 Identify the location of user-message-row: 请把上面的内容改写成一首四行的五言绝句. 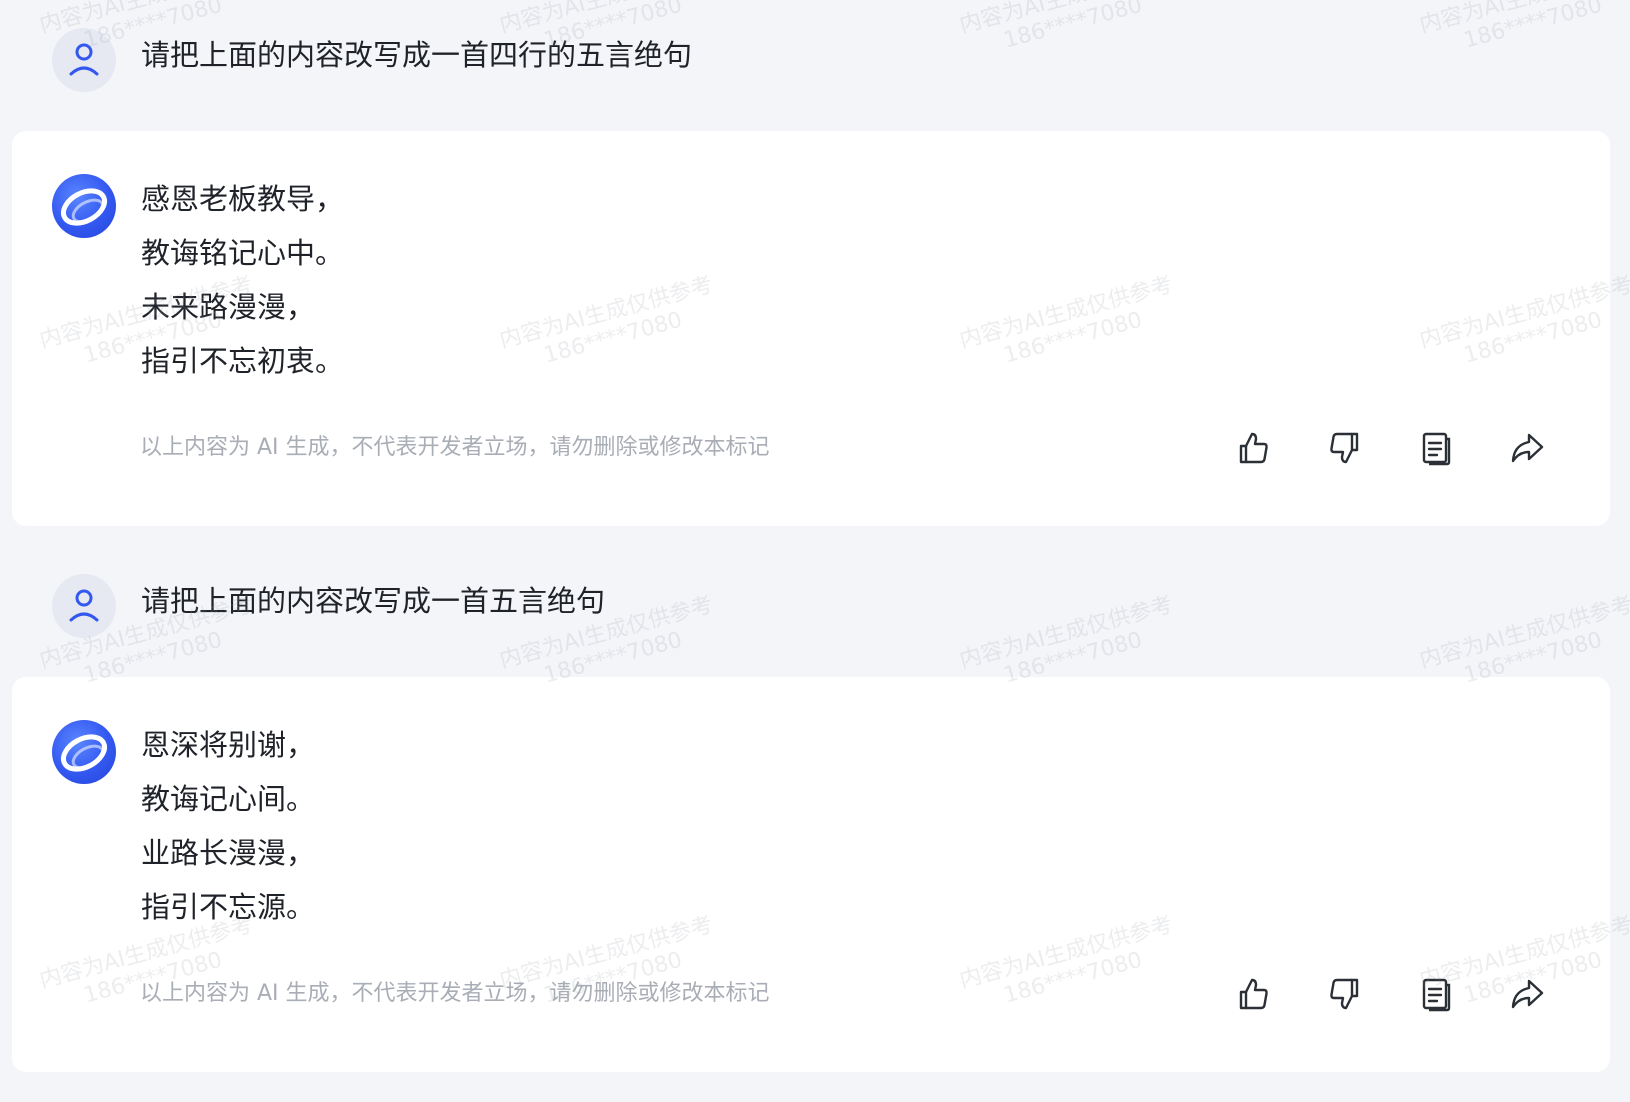
(815, 55).